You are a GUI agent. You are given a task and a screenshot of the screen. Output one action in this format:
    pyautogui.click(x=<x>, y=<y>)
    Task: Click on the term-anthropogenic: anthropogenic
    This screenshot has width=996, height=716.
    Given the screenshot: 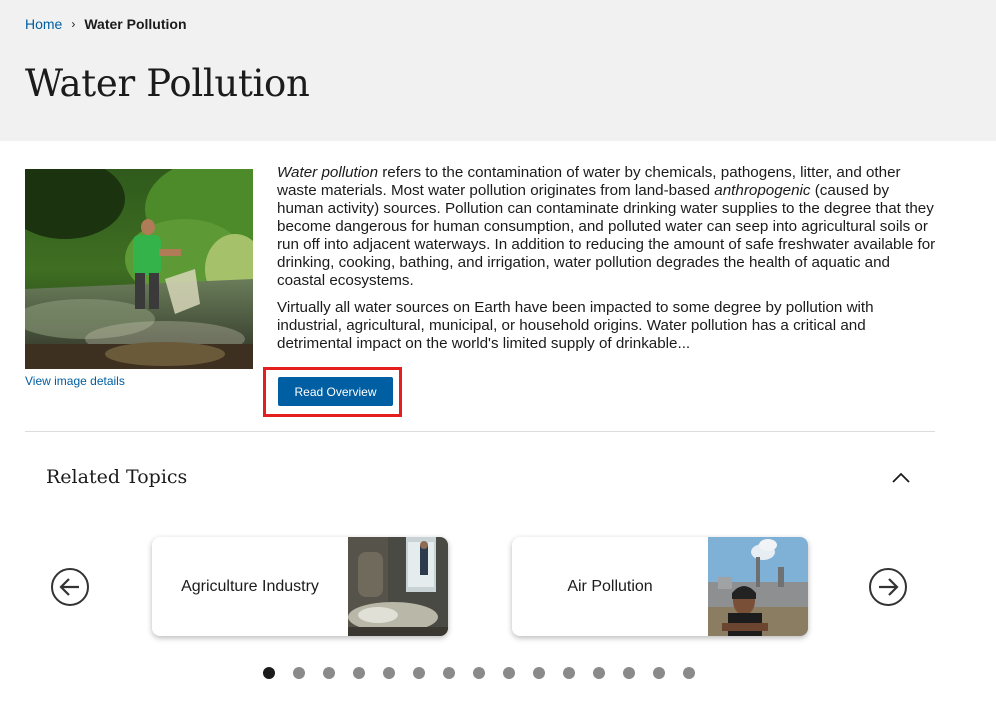 What is the action you would take?
    pyautogui.click(x=762, y=190)
    